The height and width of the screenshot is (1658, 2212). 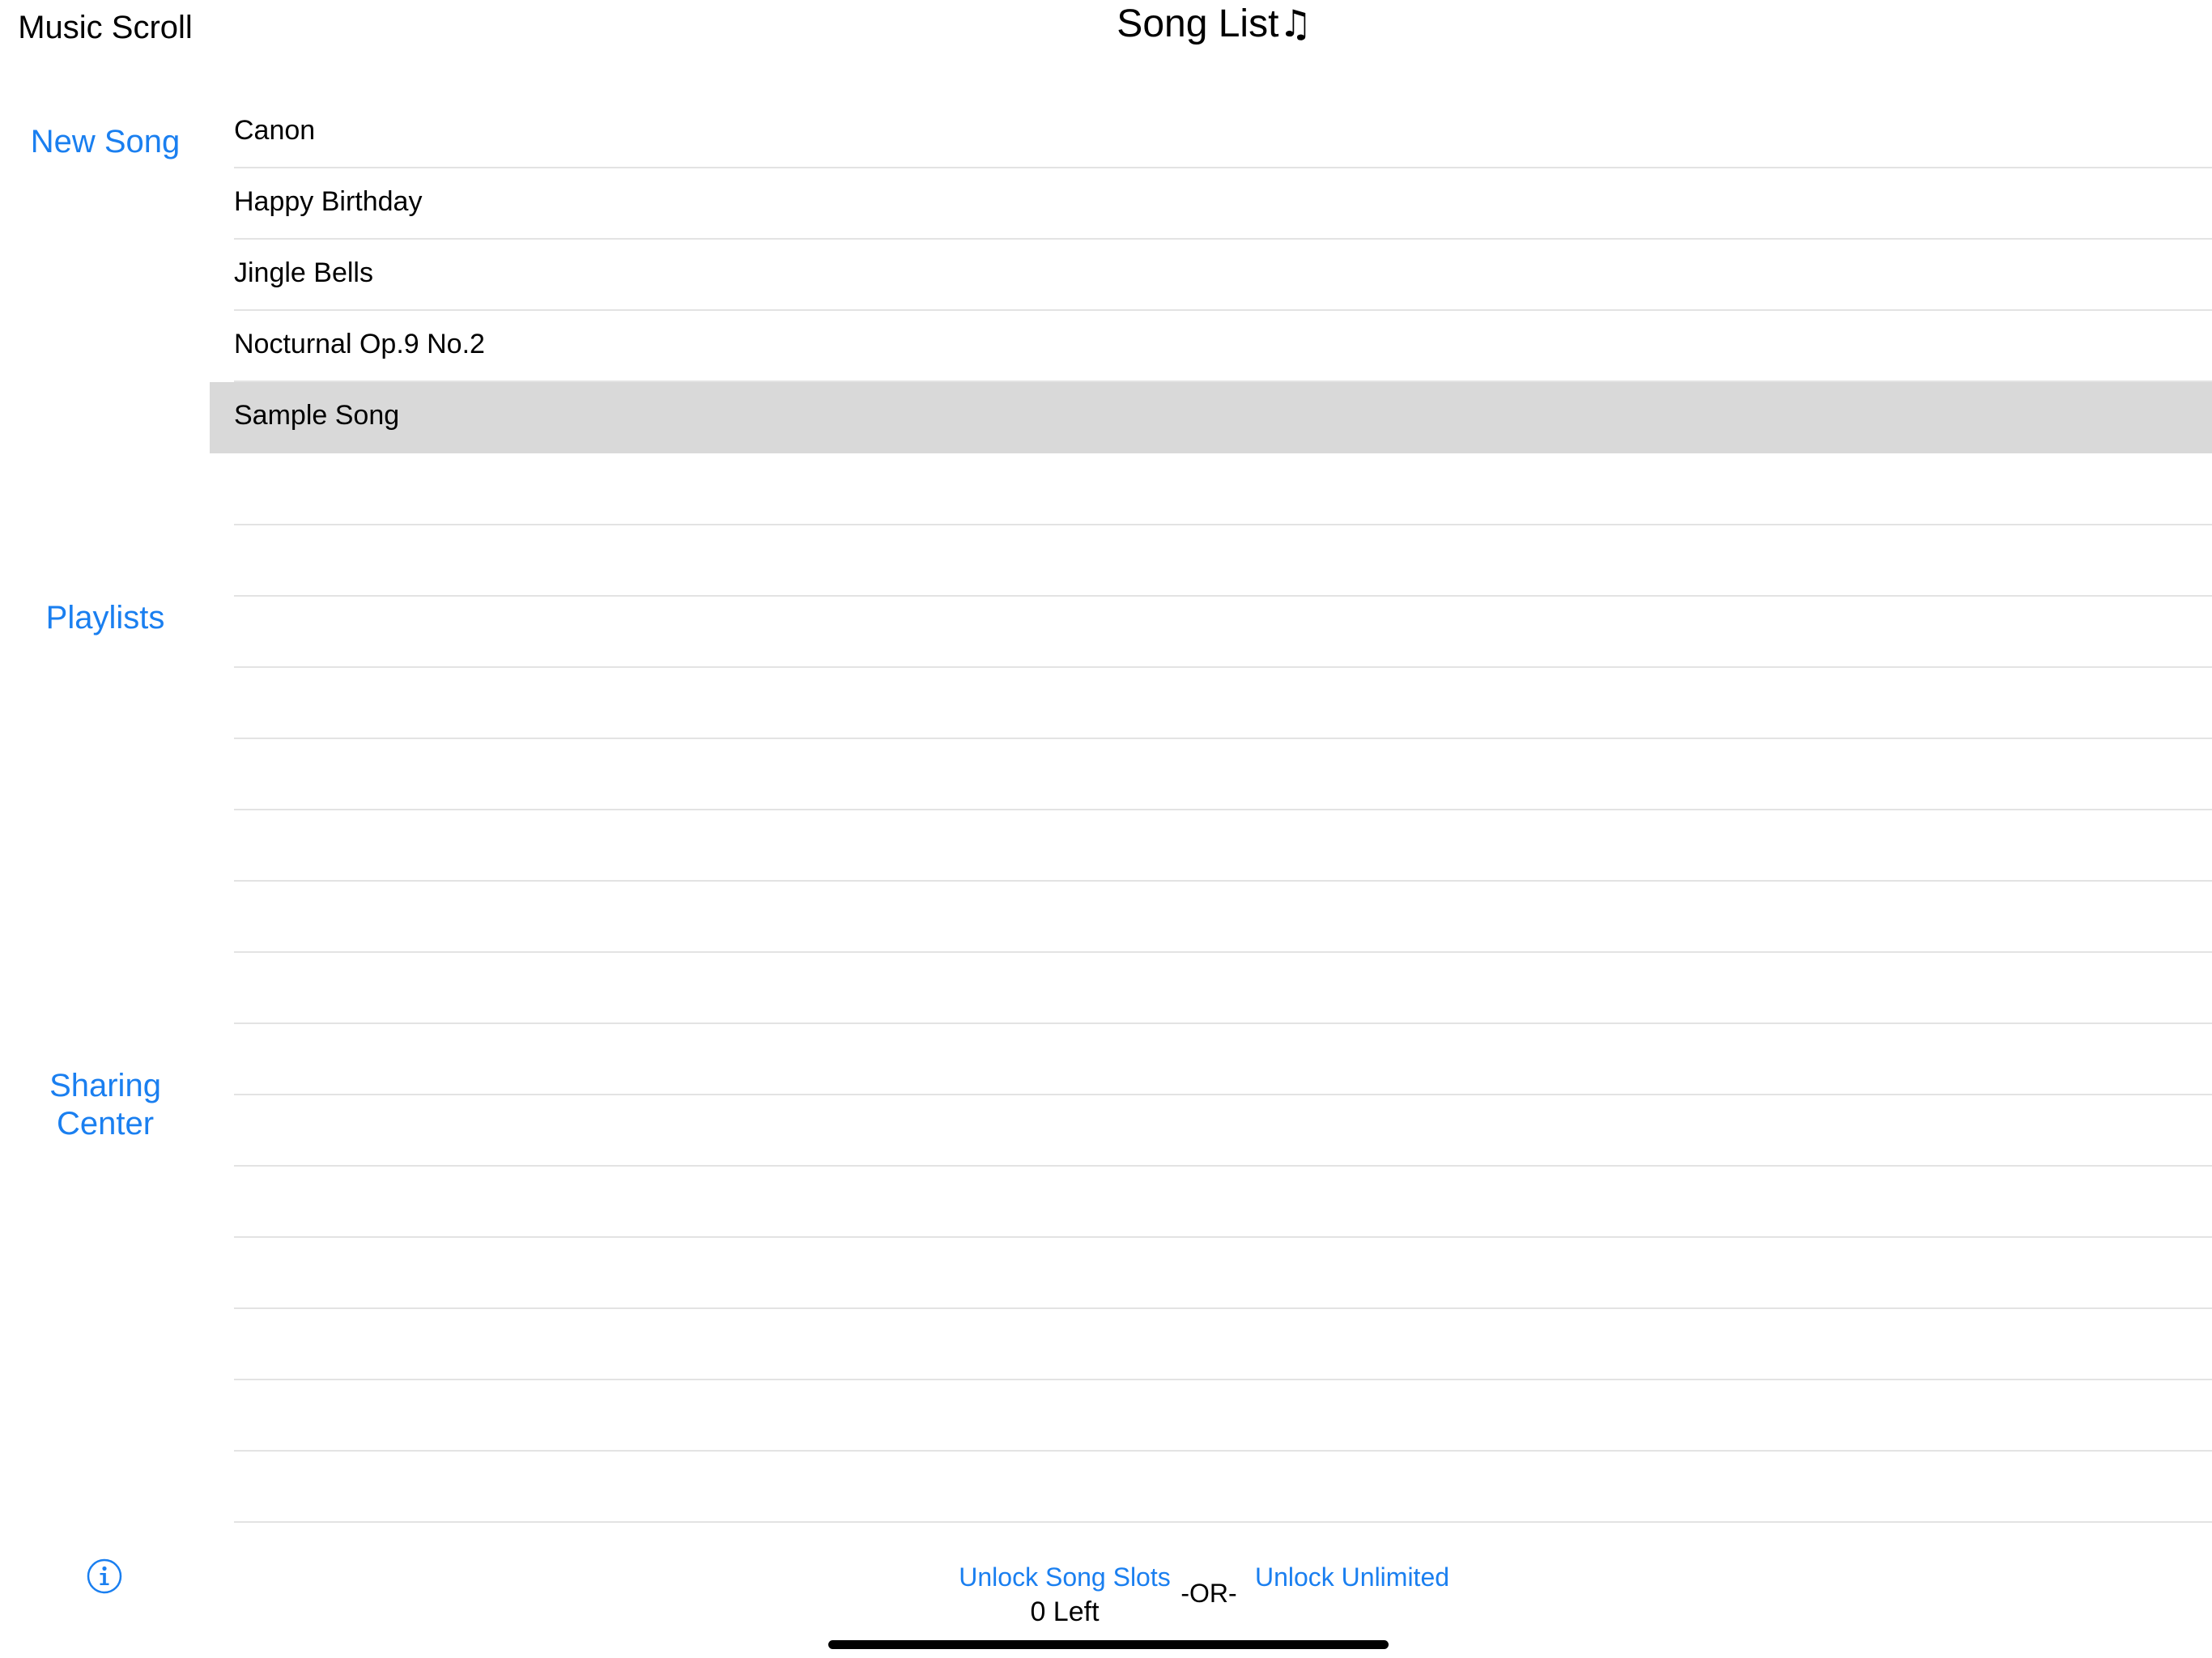 What do you see at coordinates (1223, 204) in the screenshot?
I see `song-row: Happy Birthday` at bounding box center [1223, 204].